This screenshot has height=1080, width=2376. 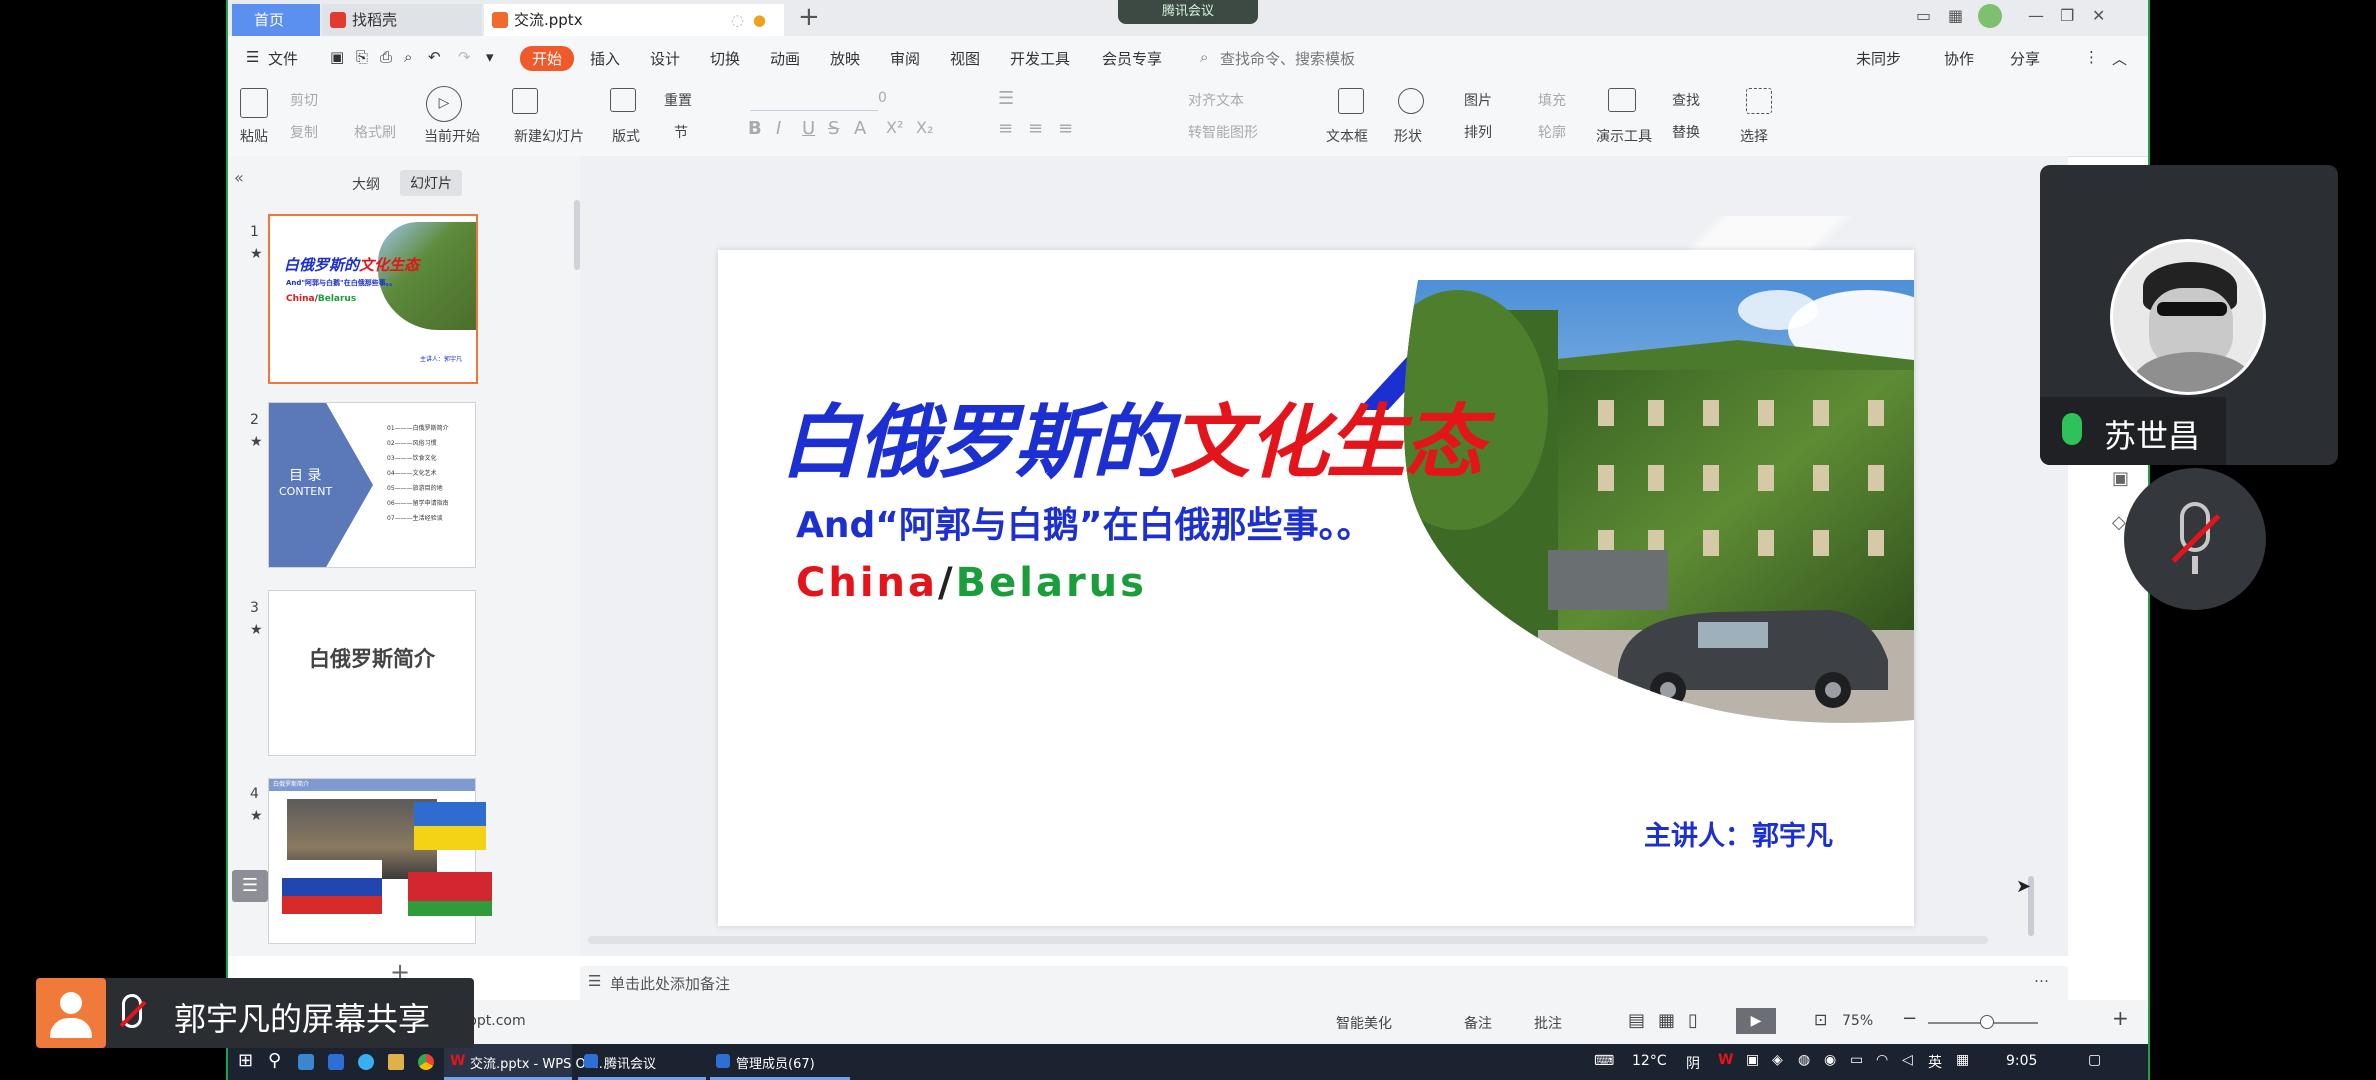 I want to click on align-center-icon: ≡, so click(x=1035, y=128).